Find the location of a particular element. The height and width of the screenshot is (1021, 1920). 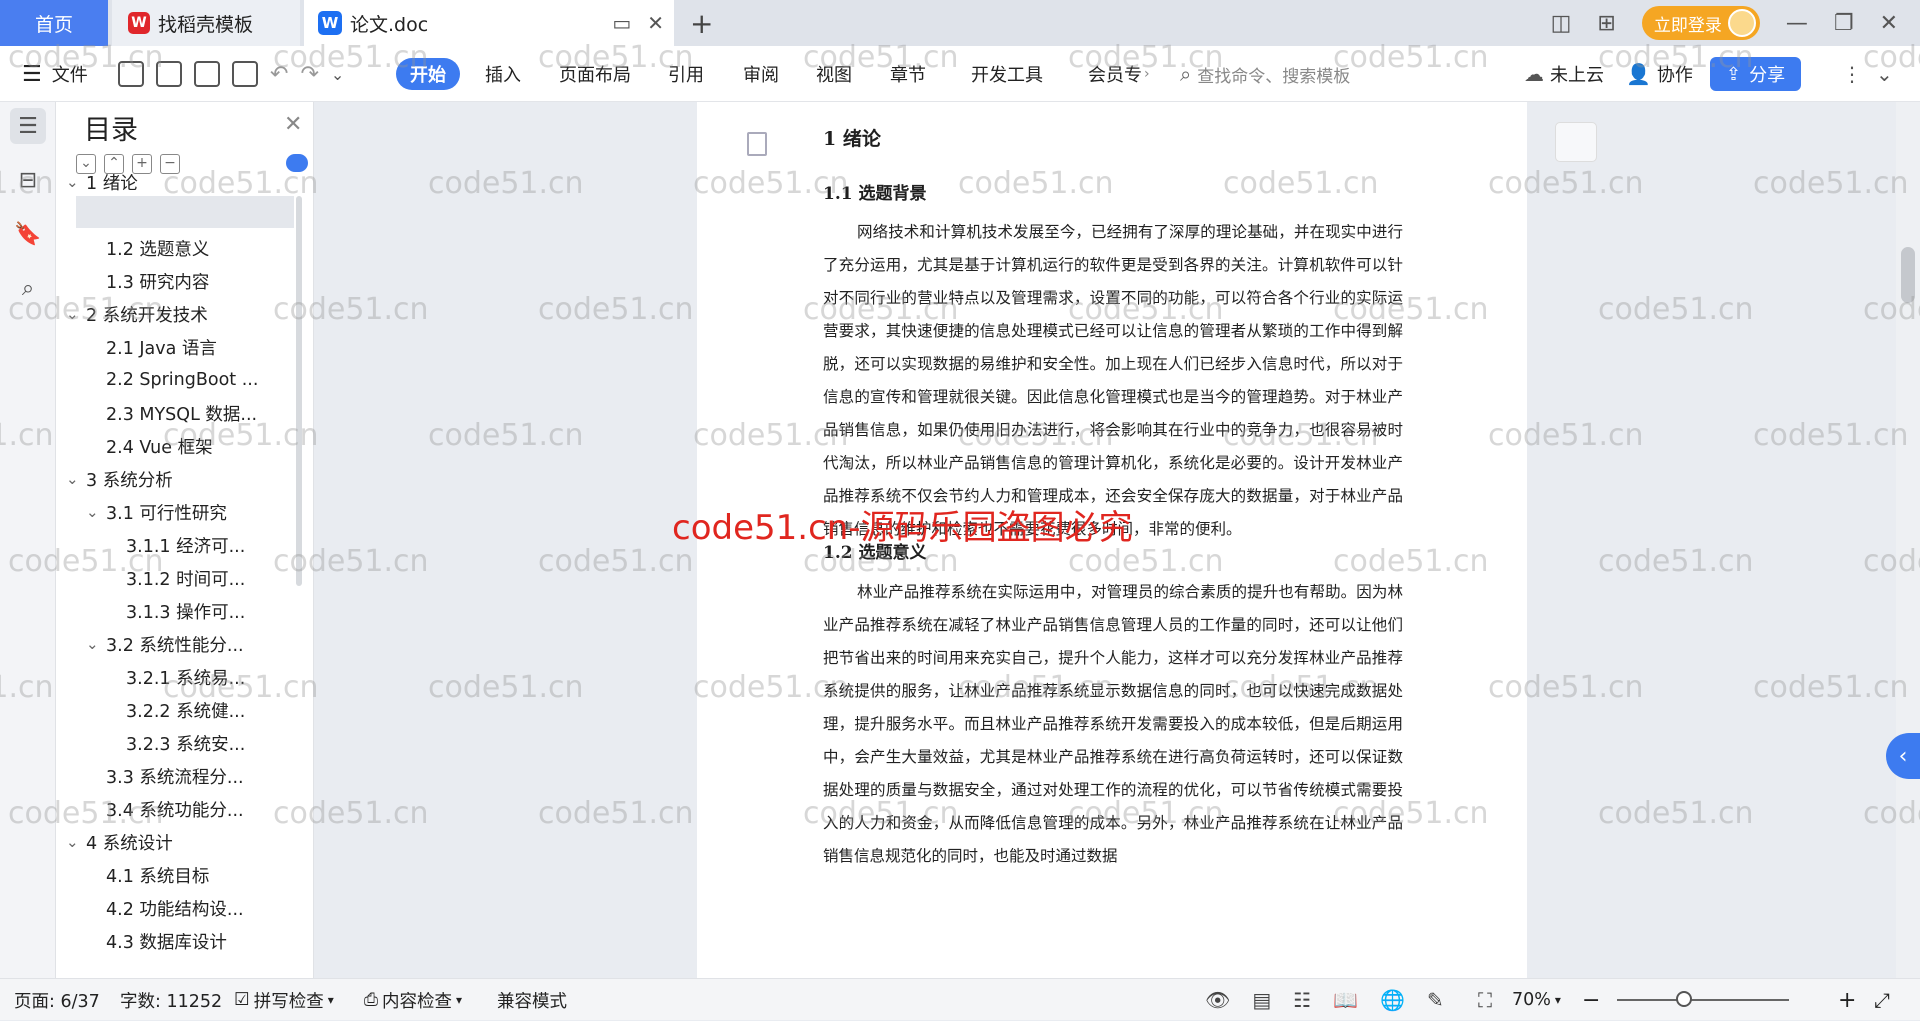

menu-insert: 插入 is located at coordinates (503, 74).